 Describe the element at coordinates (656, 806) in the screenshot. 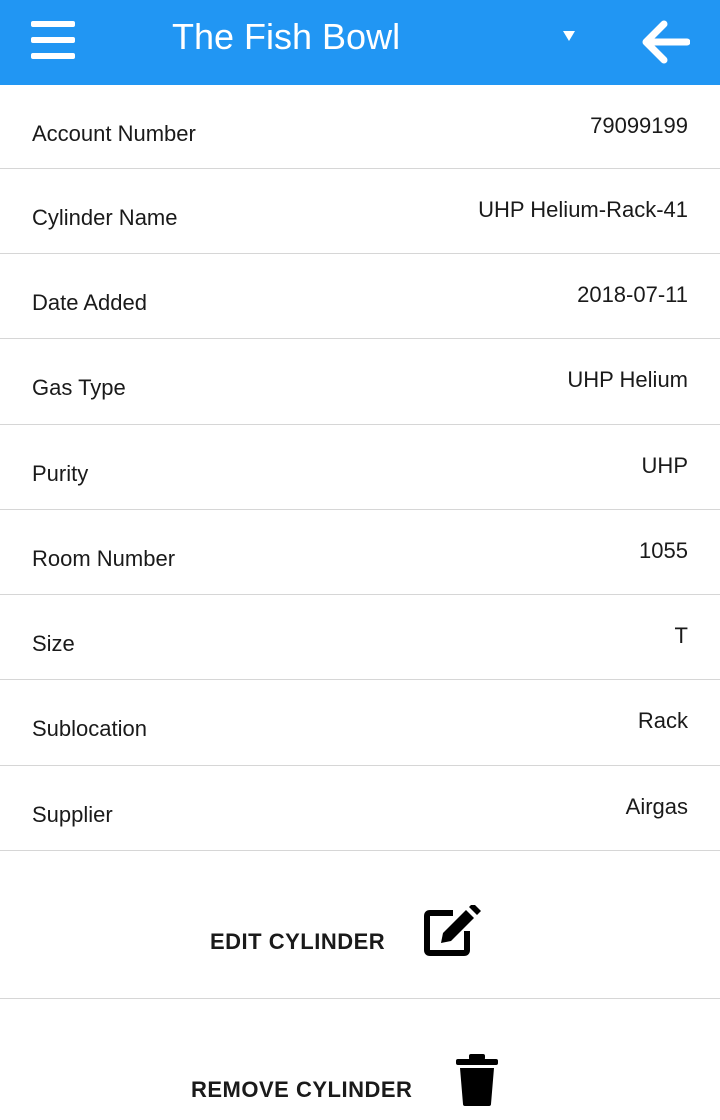

I see `detail-value: Airgas` at that location.